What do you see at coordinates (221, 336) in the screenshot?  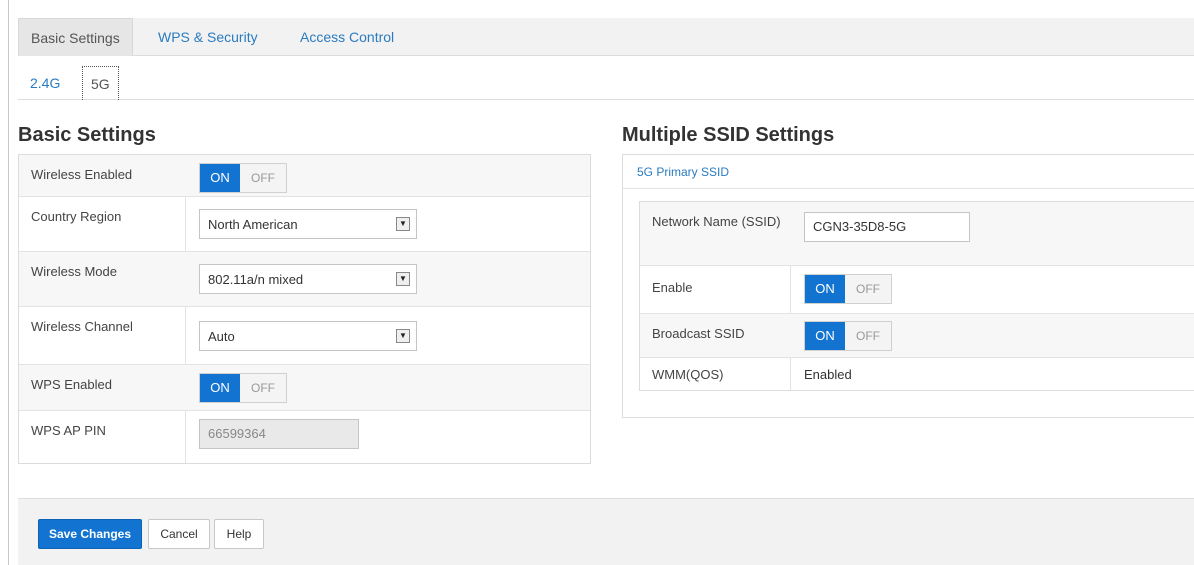 I see `wireless-channel-value: Auto` at bounding box center [221, 336].